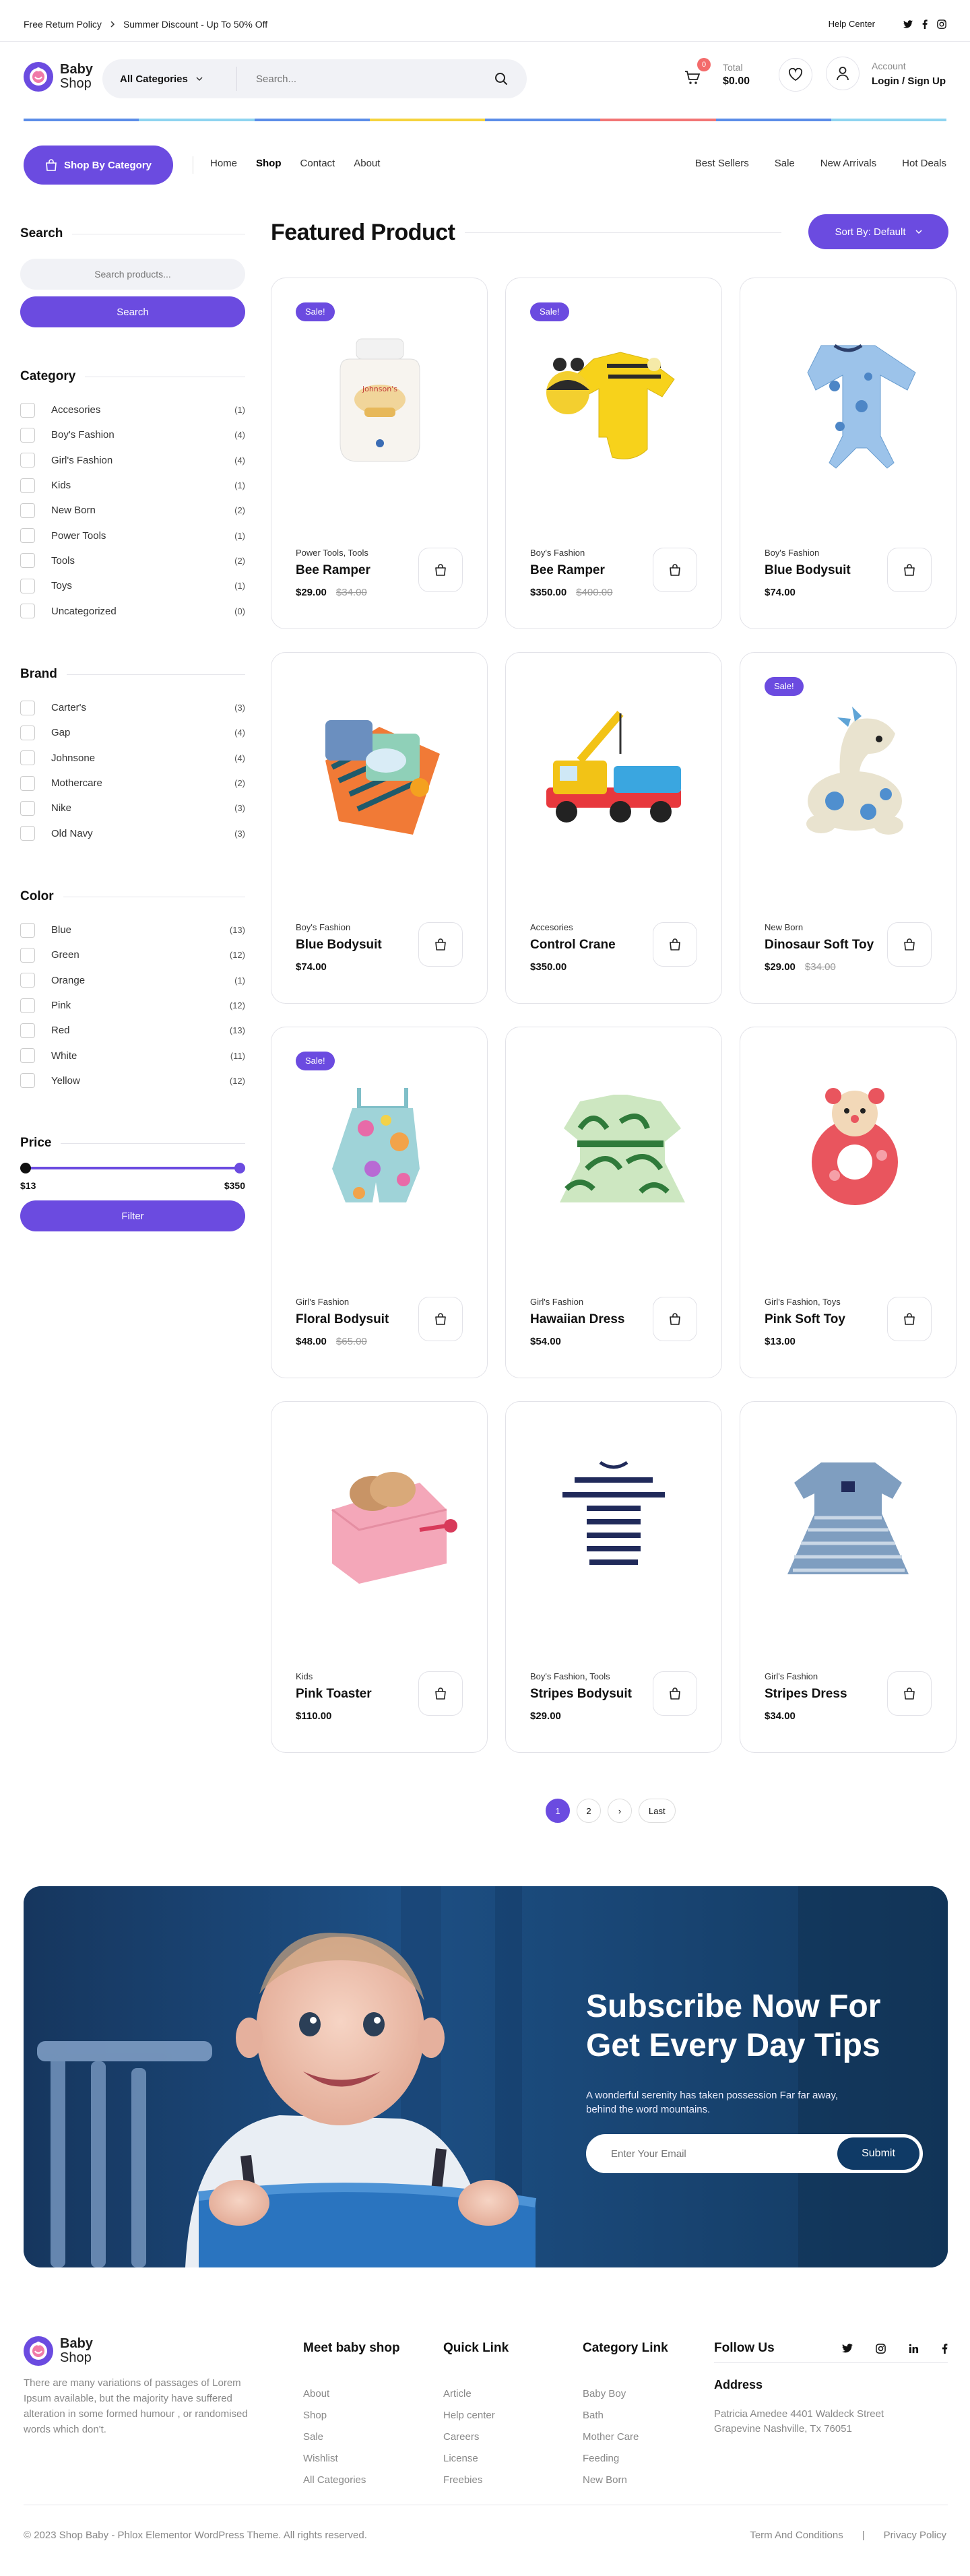  I want to click on subscribe-submit-button: Submit, so click(878, 2154).